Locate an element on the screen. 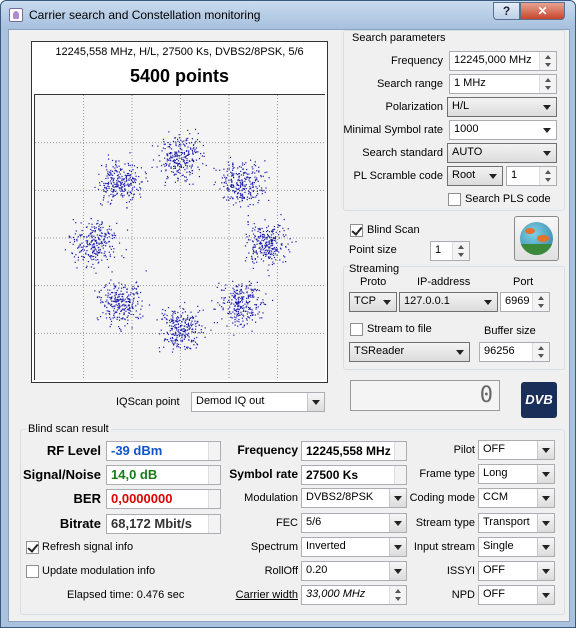 The image size is (576, 628). close-button: ✕ is located at coordinates (542, 11).